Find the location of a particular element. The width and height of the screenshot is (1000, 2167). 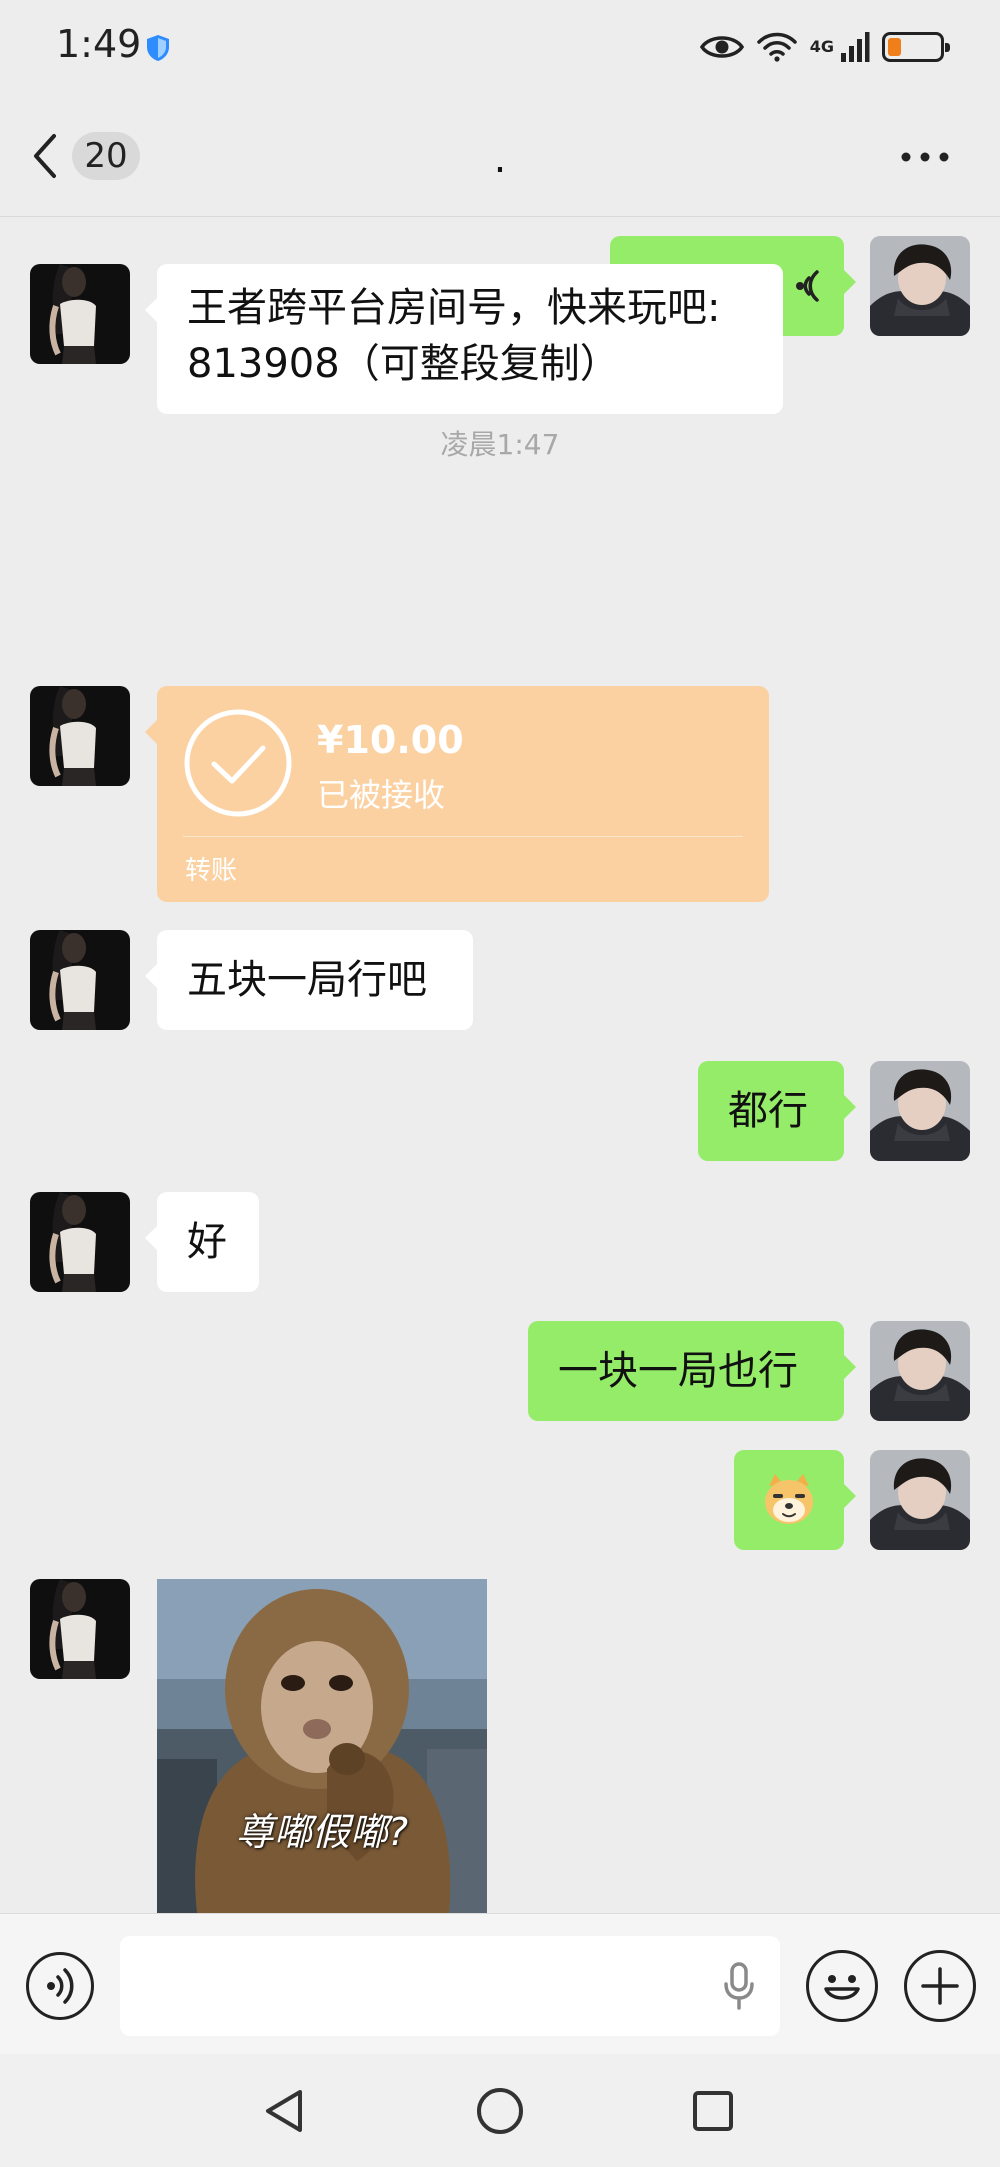

transfer-label: 转账 is located at coordinates (211, 871).